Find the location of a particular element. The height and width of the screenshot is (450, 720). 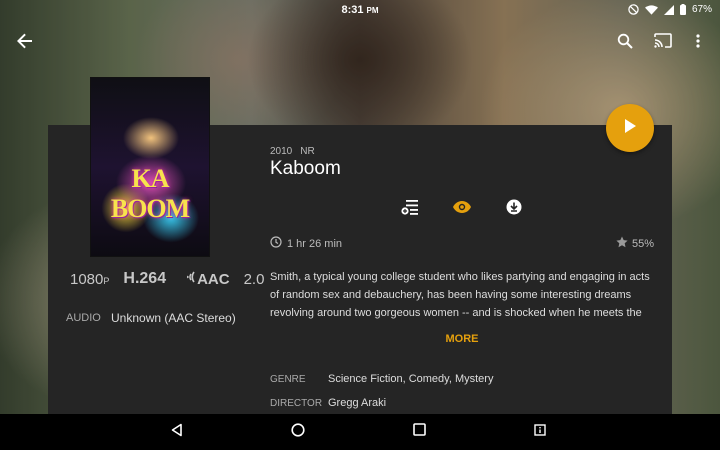

nav-home-button is located at coordinates (298, 432).